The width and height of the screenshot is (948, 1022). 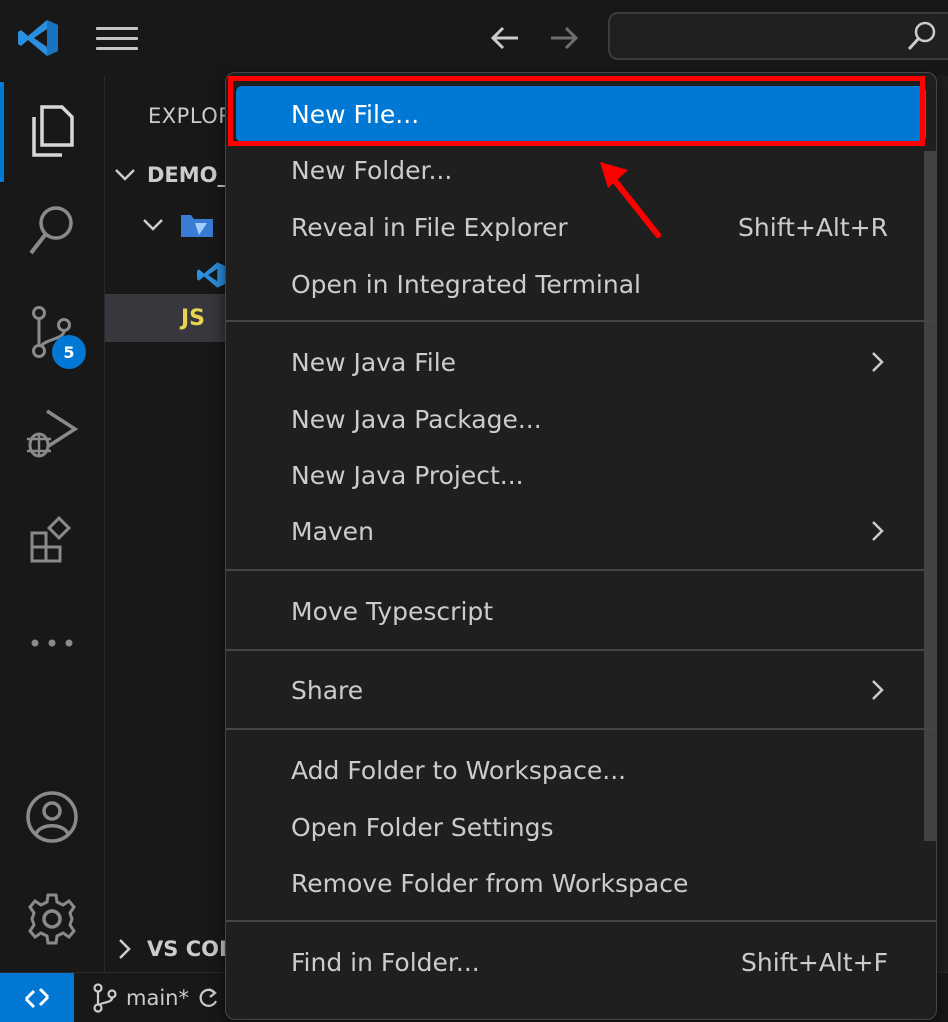 I want to click on menu-item-label: New Java File, so click(x=374, y=362).